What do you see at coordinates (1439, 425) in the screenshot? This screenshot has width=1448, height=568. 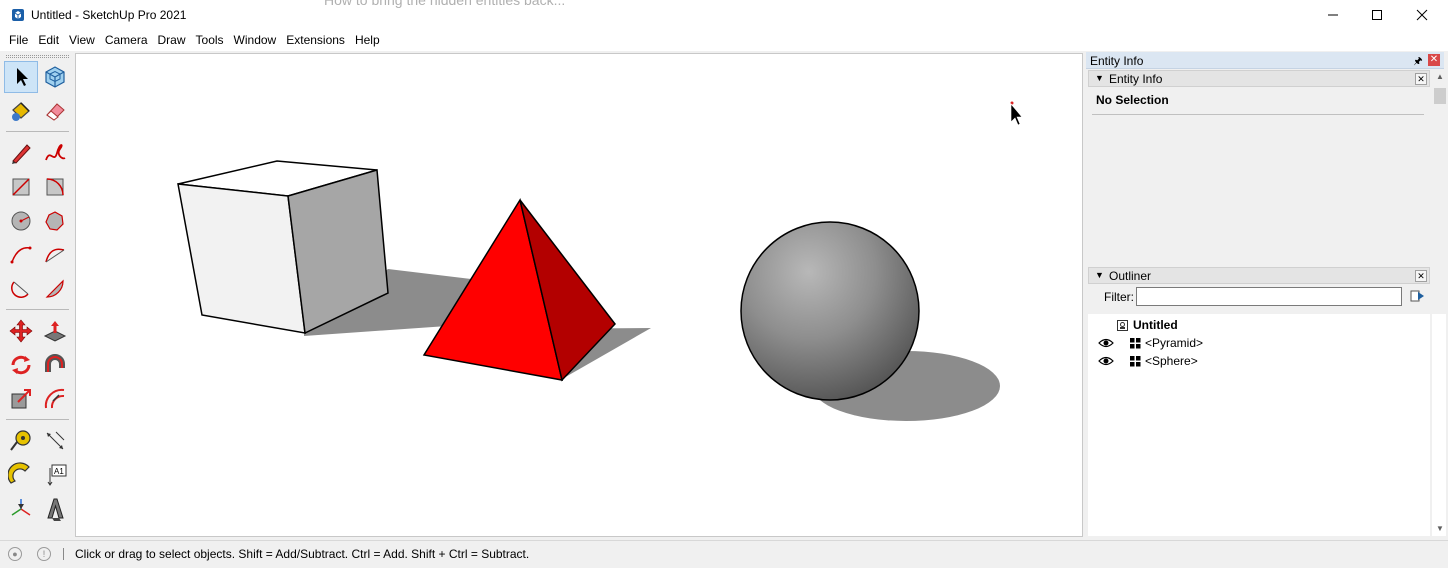 I see `outliner-scrollbar: ▼` at bounding box center [1439, 425].